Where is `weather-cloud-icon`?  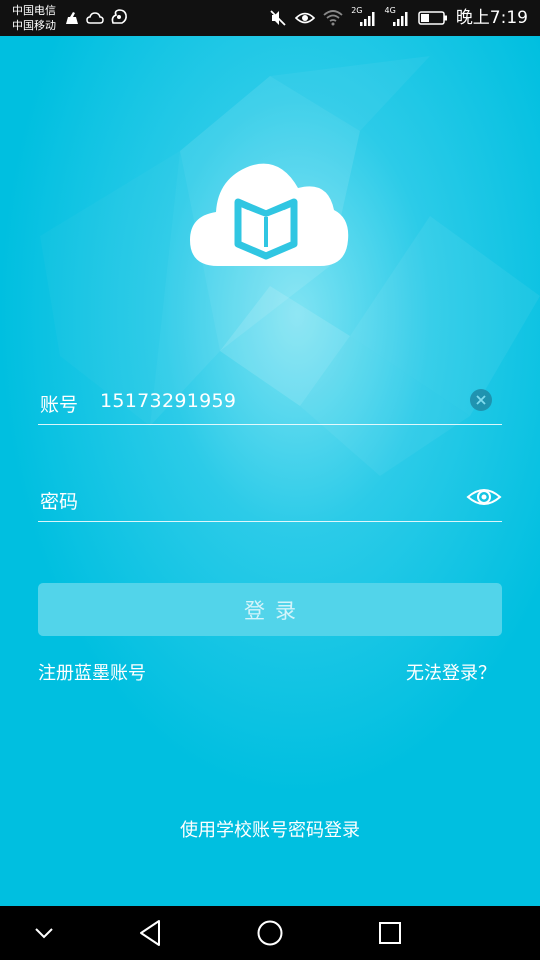 weather-cloud-icon is located at coordinates (95, 19).